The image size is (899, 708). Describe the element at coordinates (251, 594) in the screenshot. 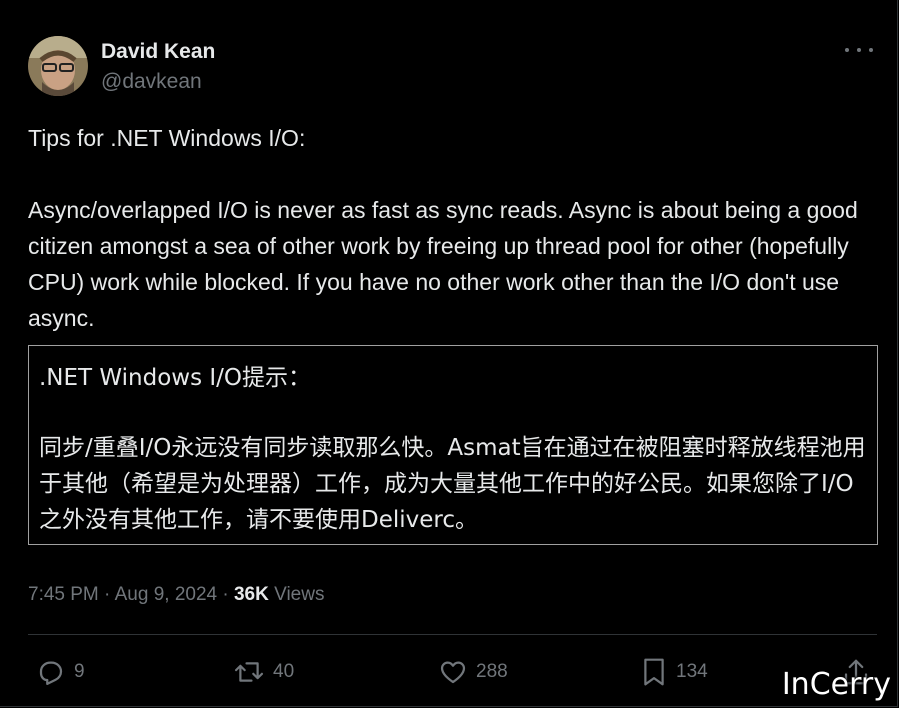

I see `views-count: 36K` at that location.